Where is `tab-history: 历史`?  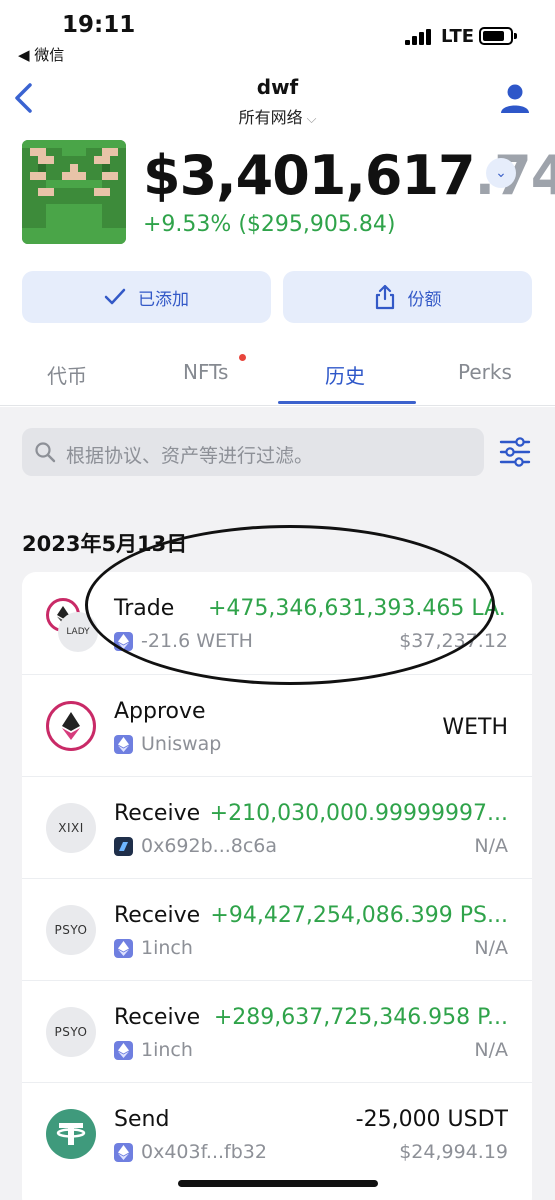 tab-history: 历史 is located at coordinates (345, 374).